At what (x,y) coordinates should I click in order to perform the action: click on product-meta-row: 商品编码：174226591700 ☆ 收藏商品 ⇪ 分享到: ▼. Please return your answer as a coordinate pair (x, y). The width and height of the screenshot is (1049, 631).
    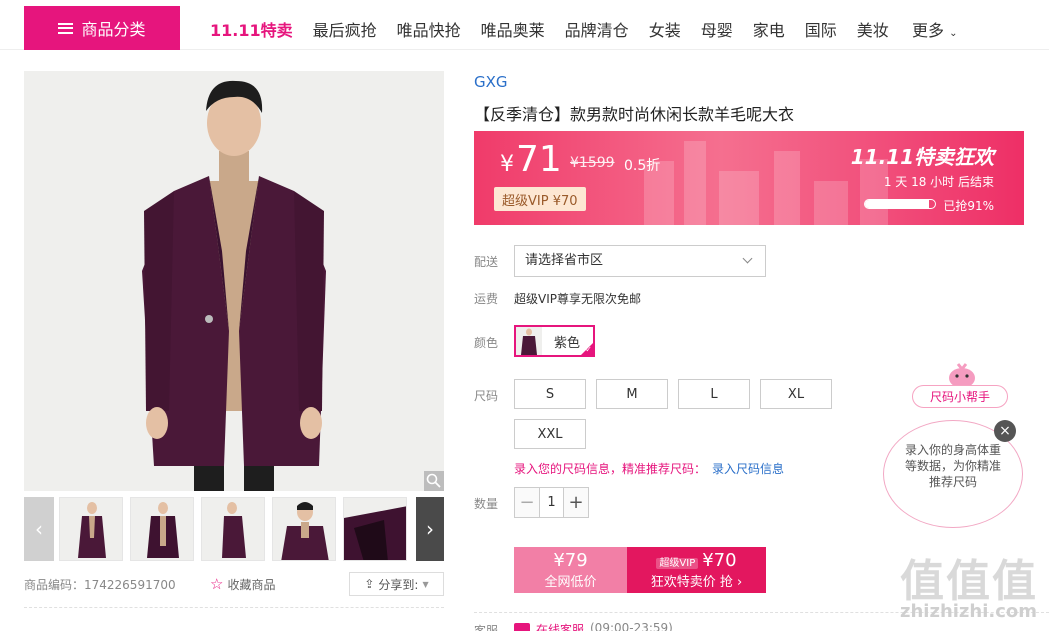
    Looking at the image, I should click on (234, 584).